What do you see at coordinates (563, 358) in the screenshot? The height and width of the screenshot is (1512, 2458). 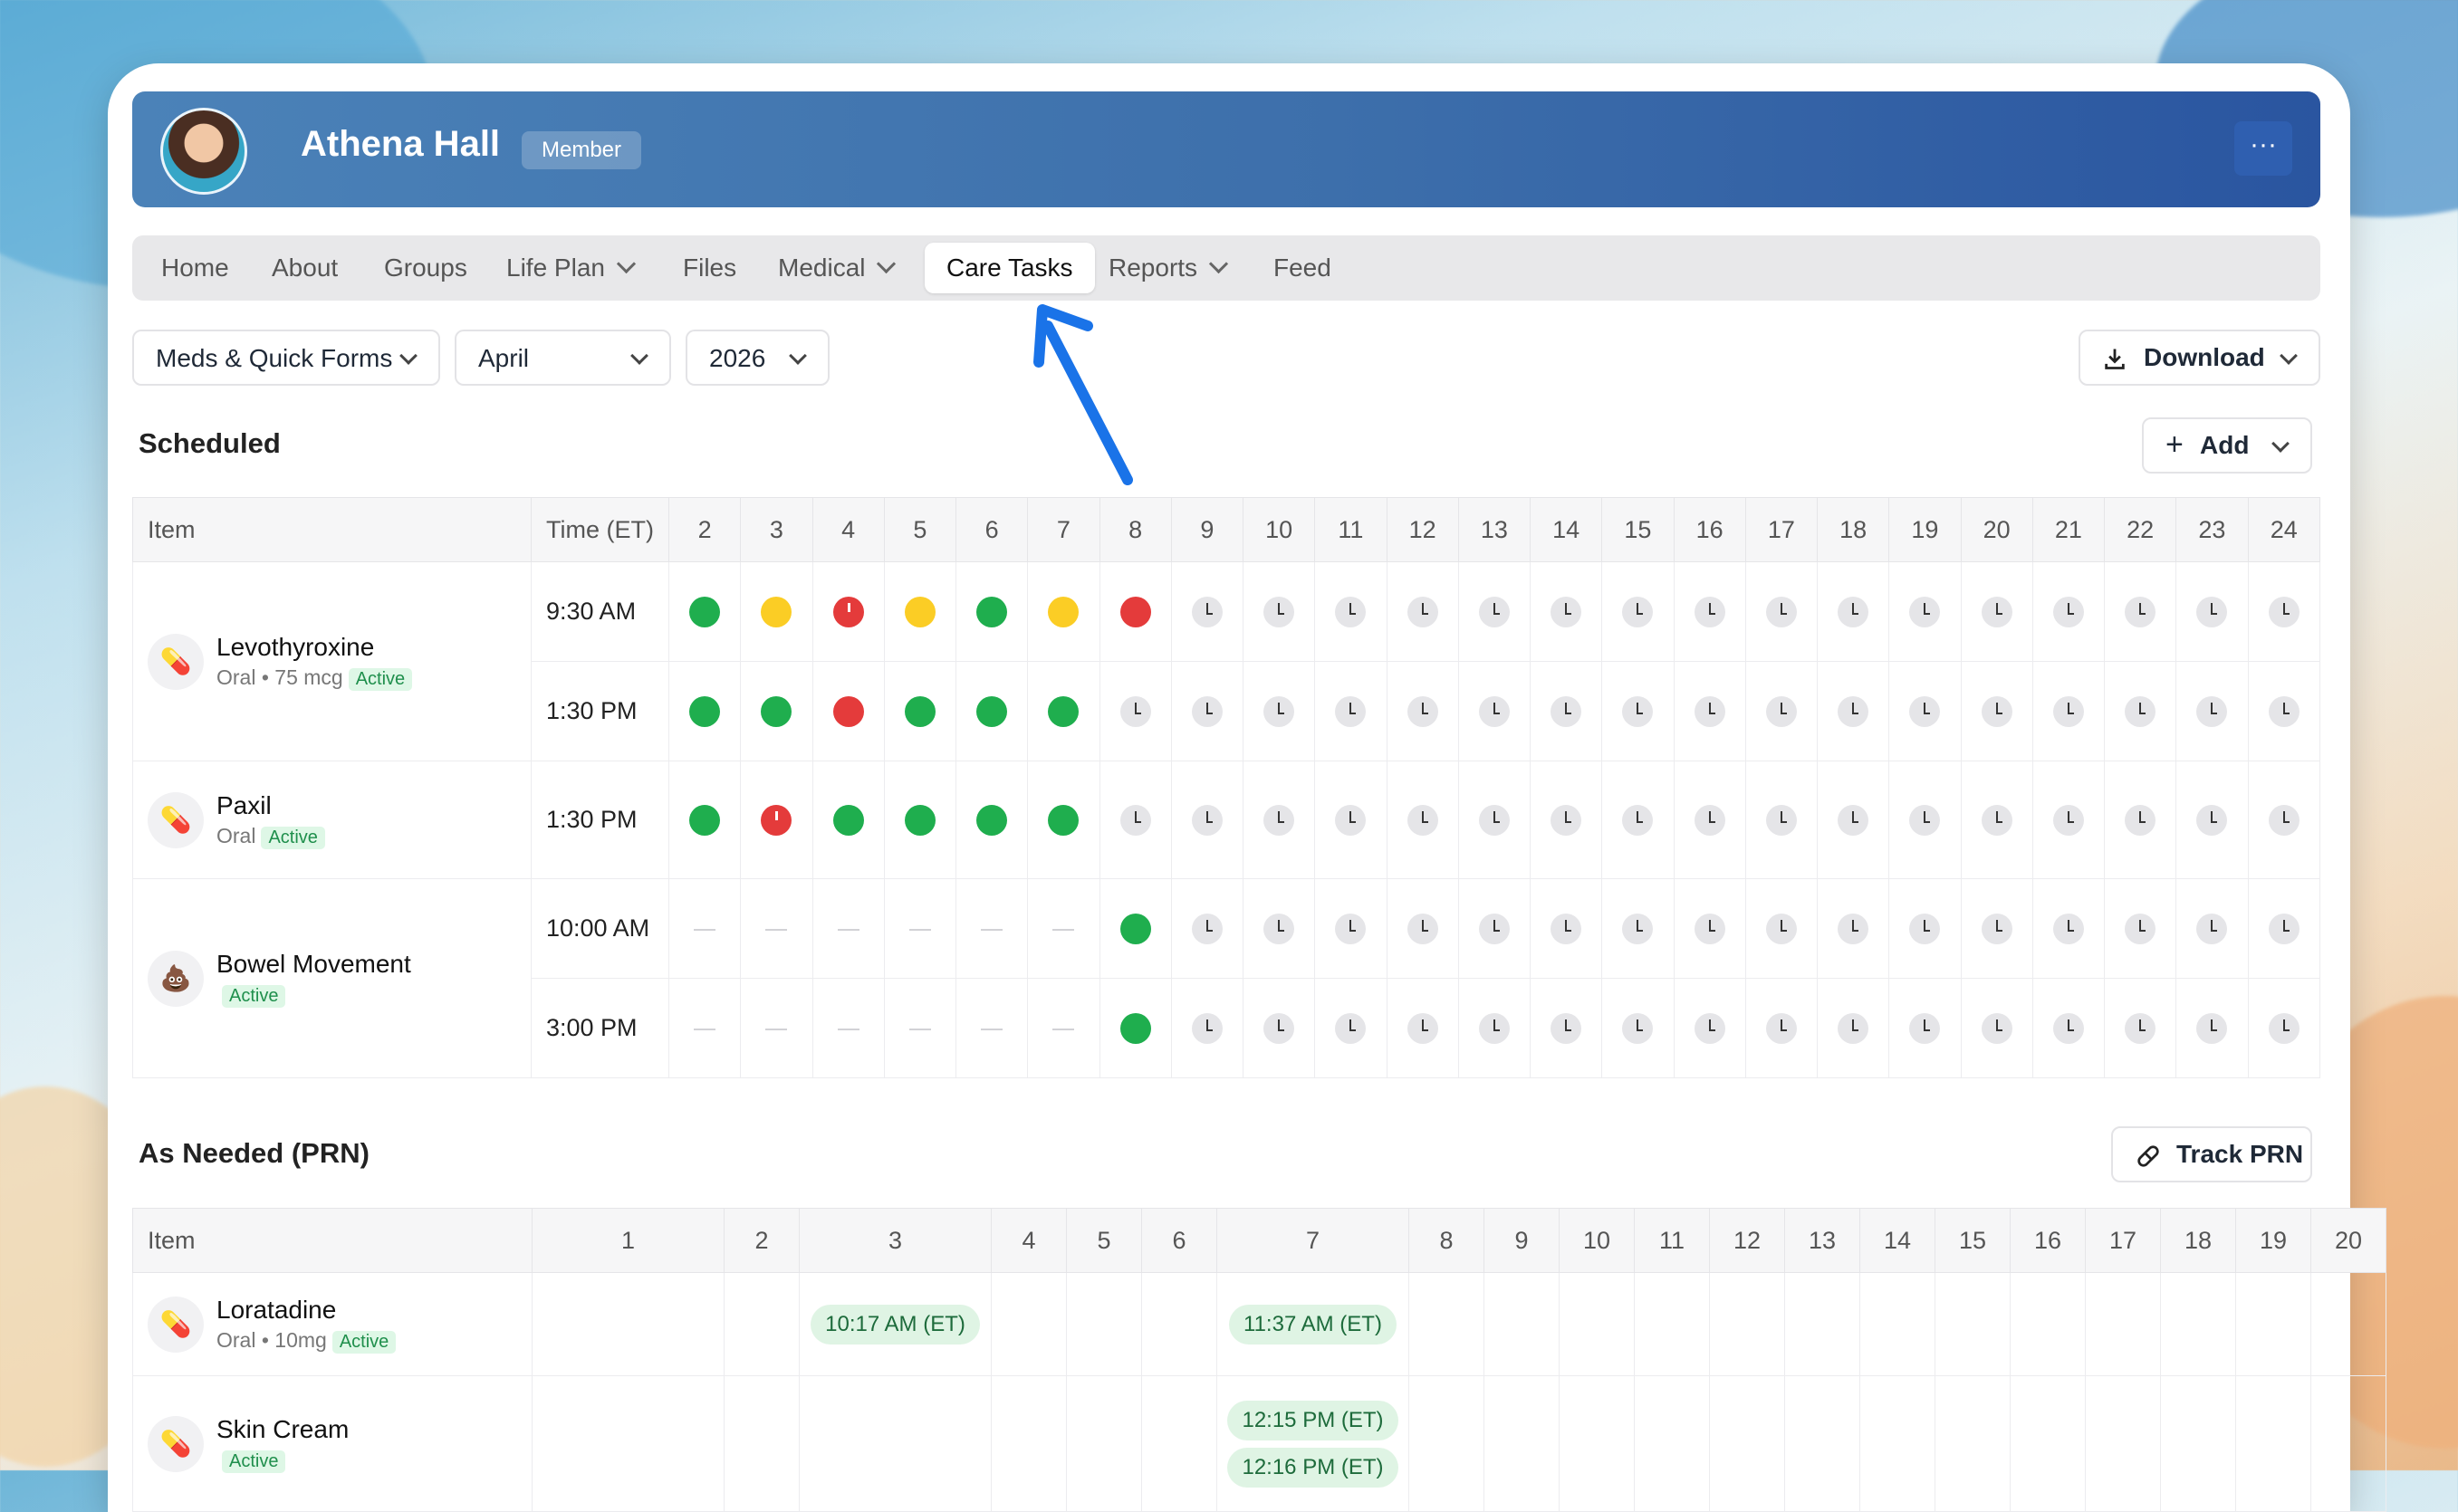 I see `month-select: April` at bounding box center [563, 358].